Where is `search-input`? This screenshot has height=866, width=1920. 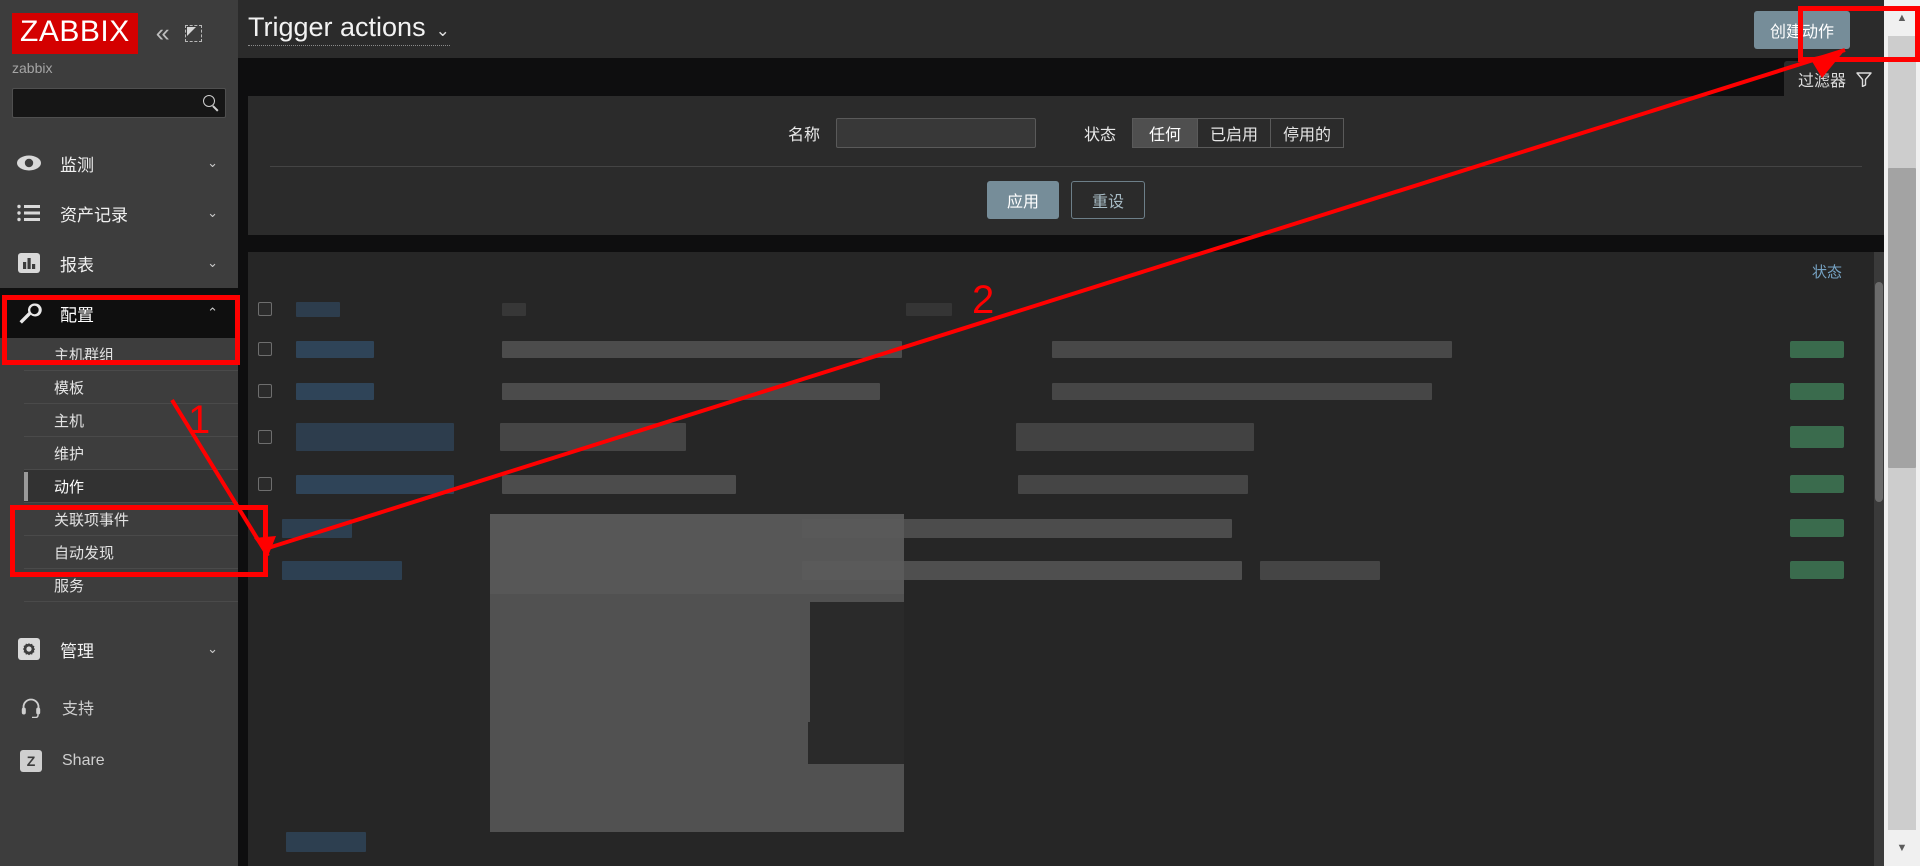 search-input is located at coordinates (111, 103).